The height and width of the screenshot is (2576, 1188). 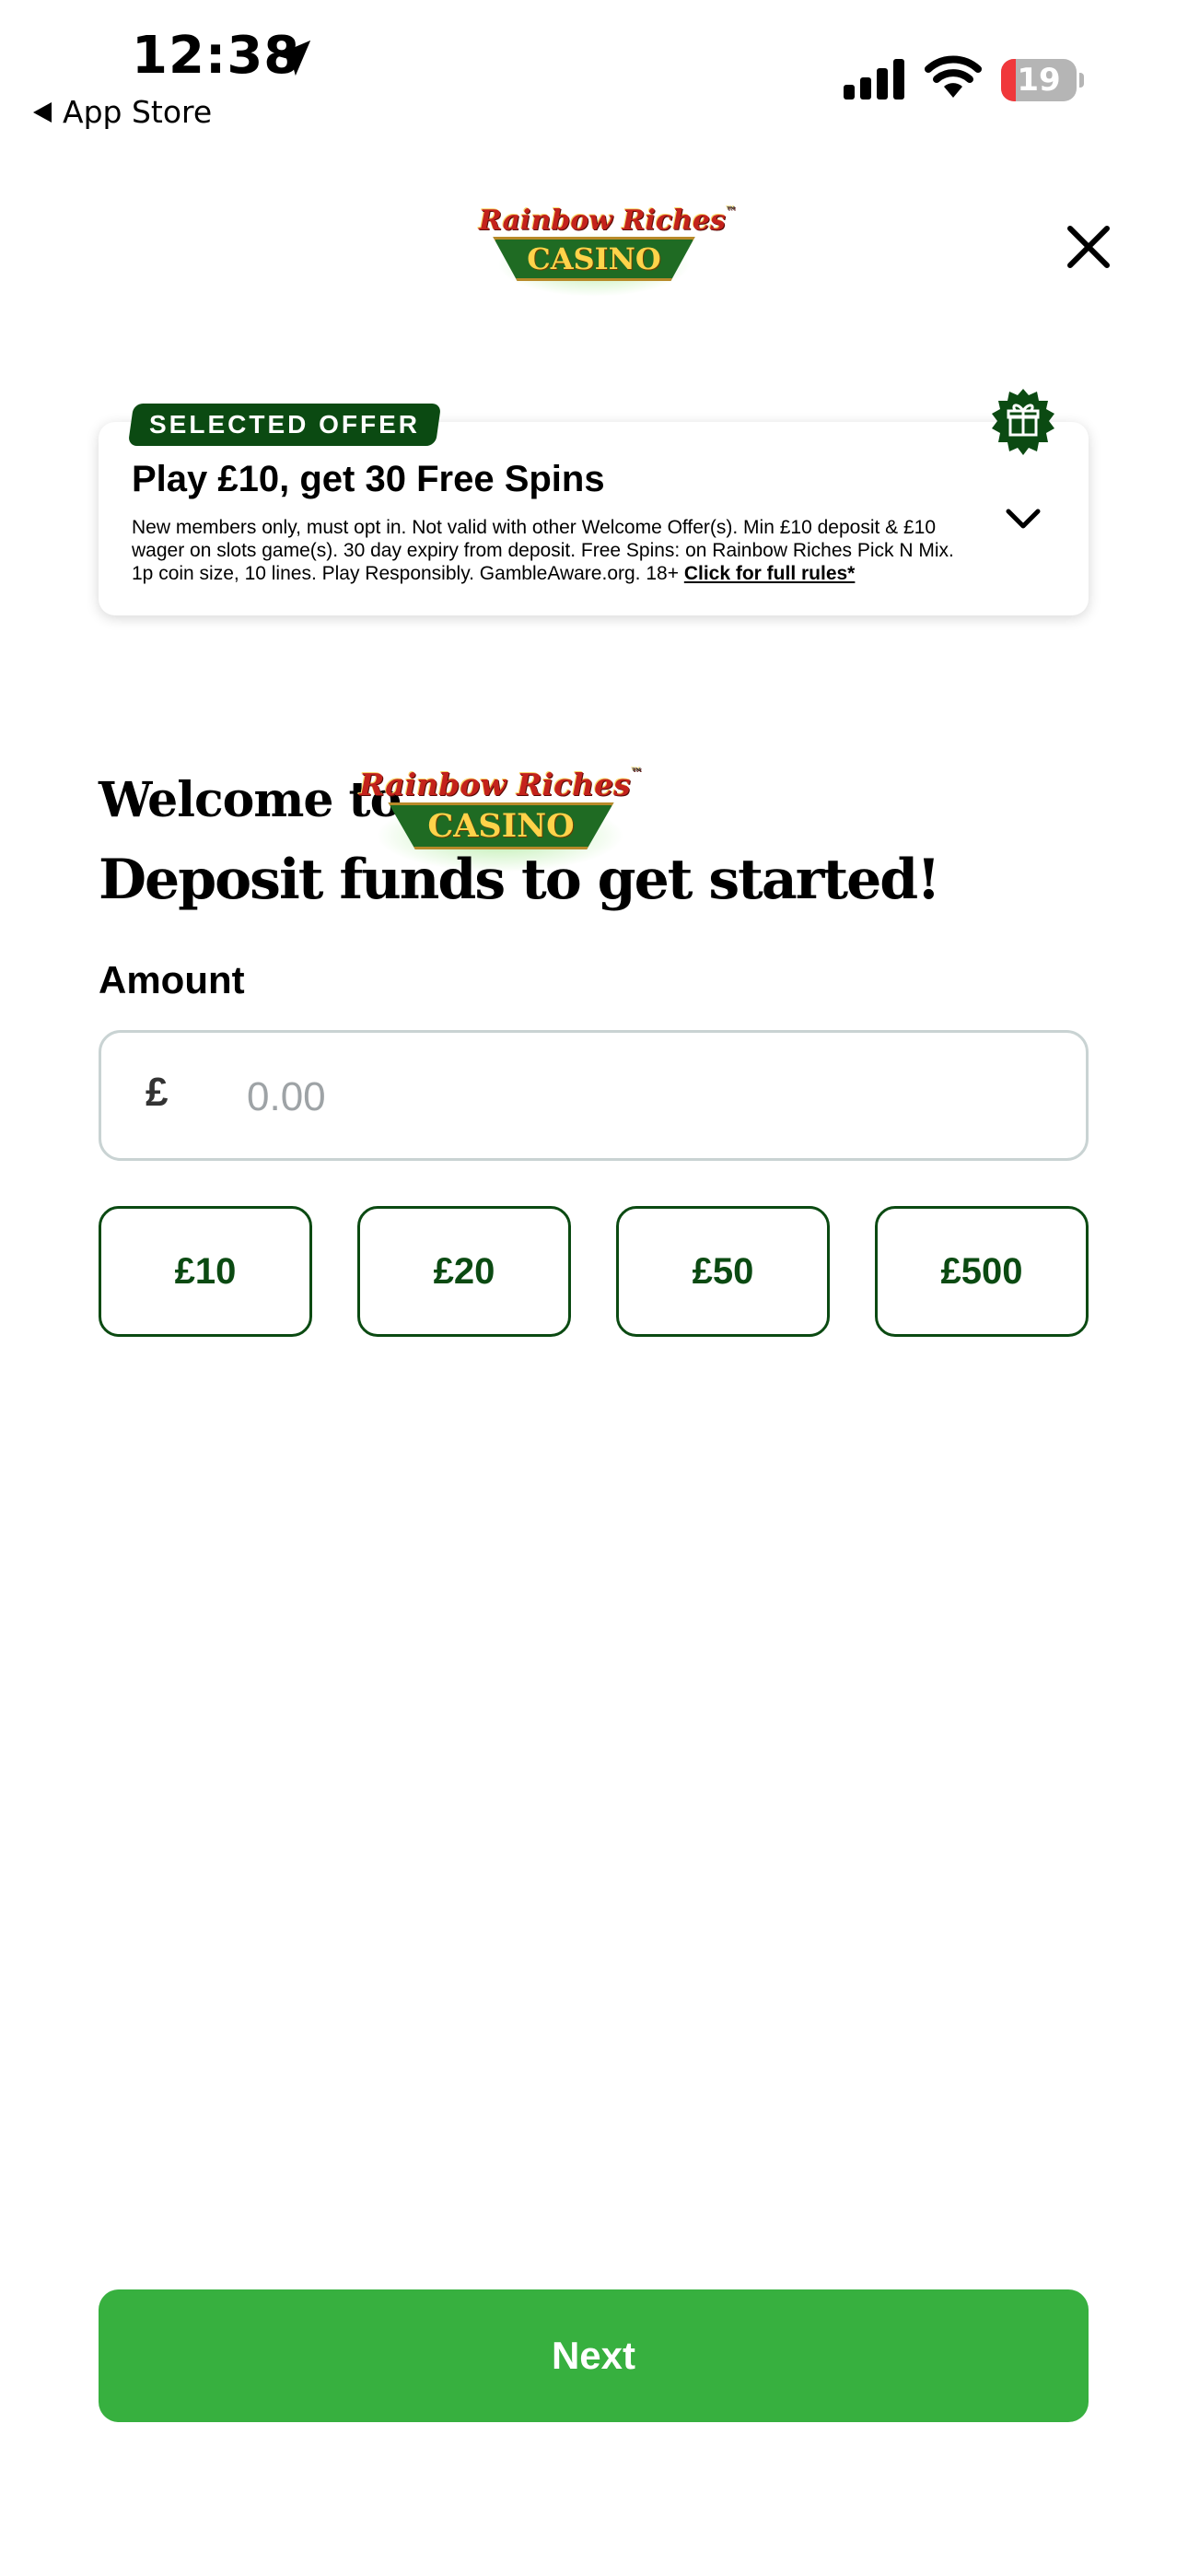 I want to click on back-label: App Store, so click(x=138, y=112).